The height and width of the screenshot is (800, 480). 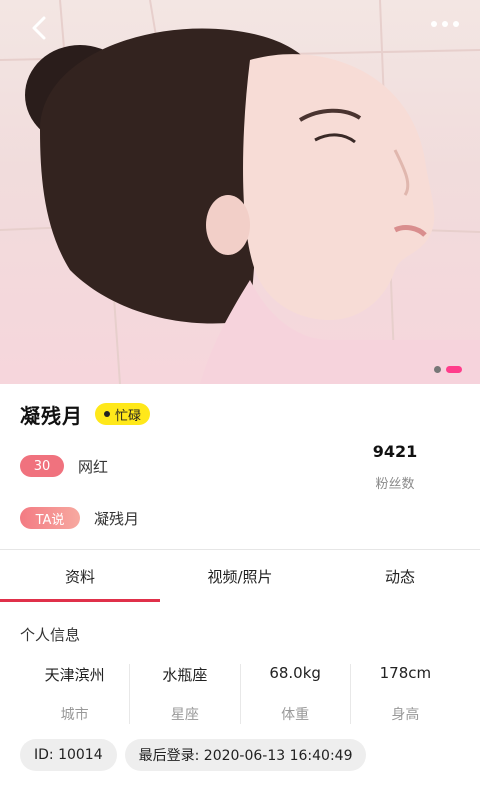 What do you see at coordinates (295, 715) in the screenshot?
I see `info-label: 体重` at bounding box center [295, 715].